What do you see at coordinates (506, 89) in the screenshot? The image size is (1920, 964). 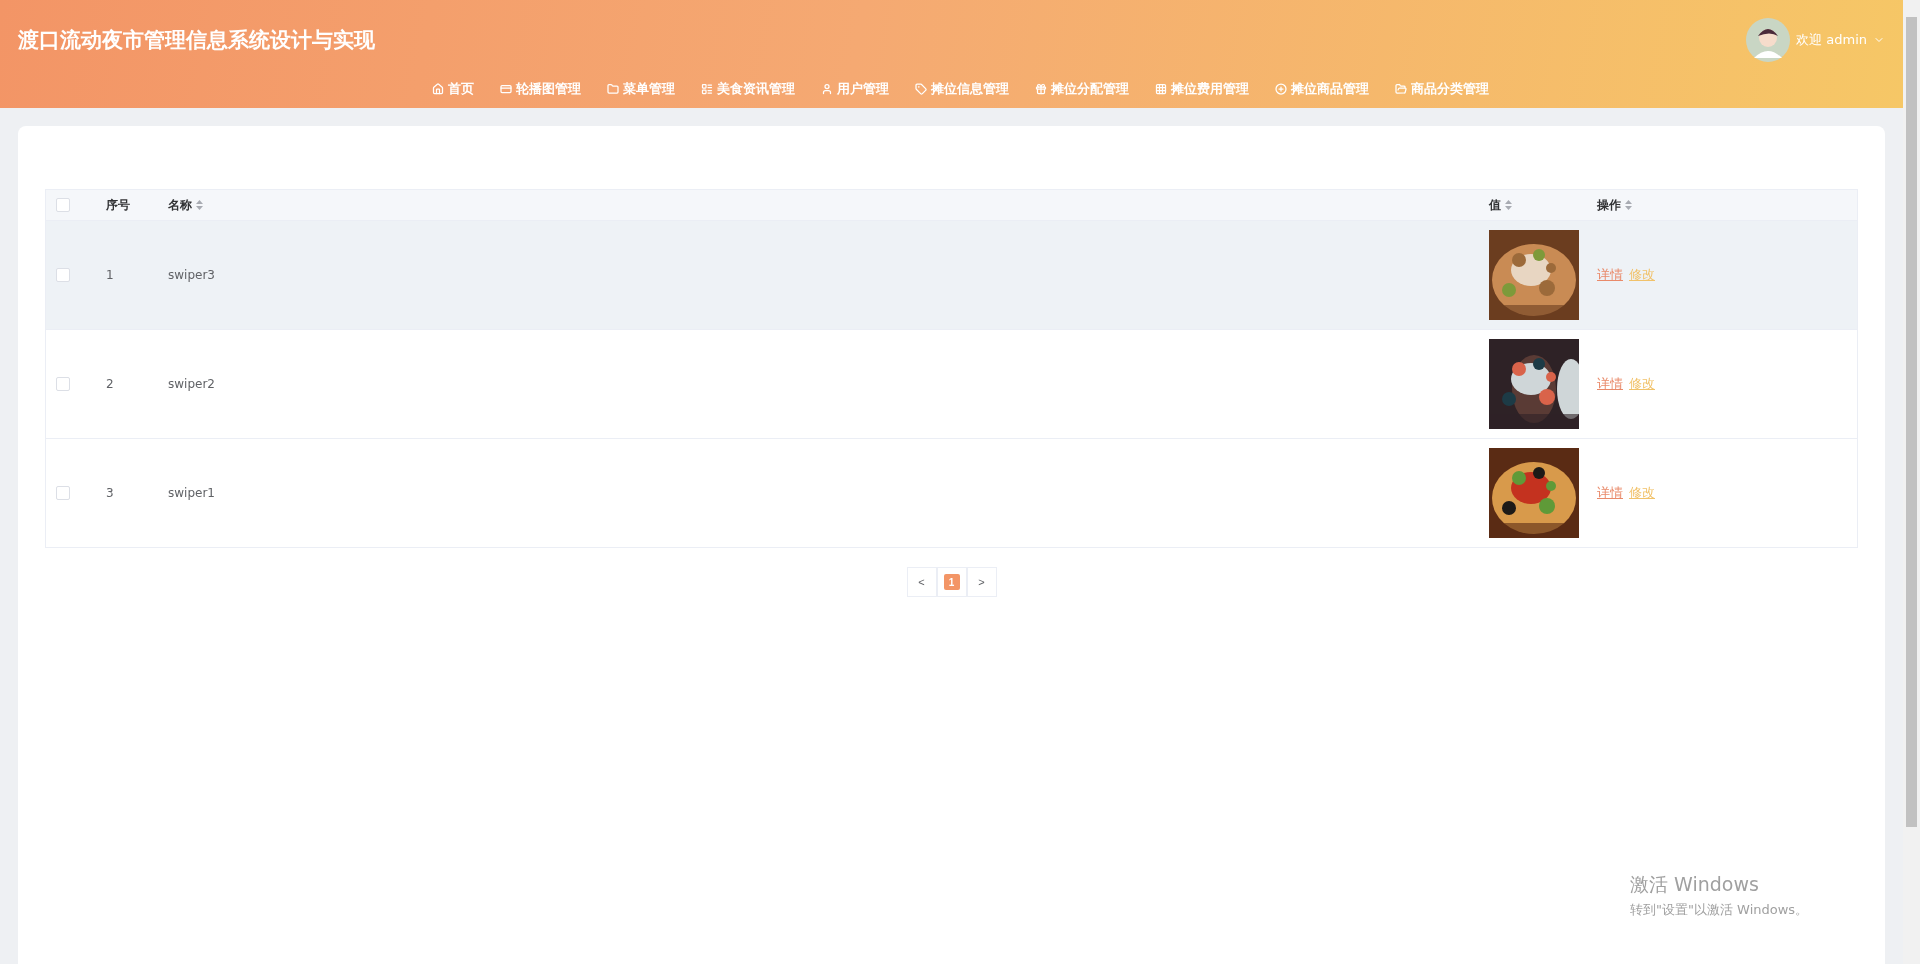 I see `card-icon` at bounding box center [506, 89].